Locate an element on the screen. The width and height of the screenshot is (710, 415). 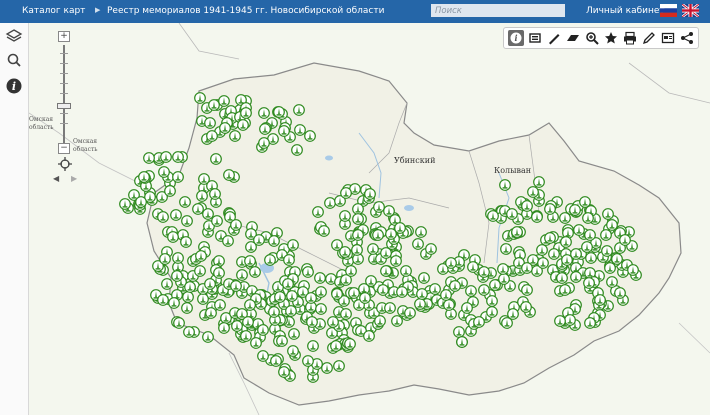
catalog-link: Каталог карт is located at coordinates (53, 11).